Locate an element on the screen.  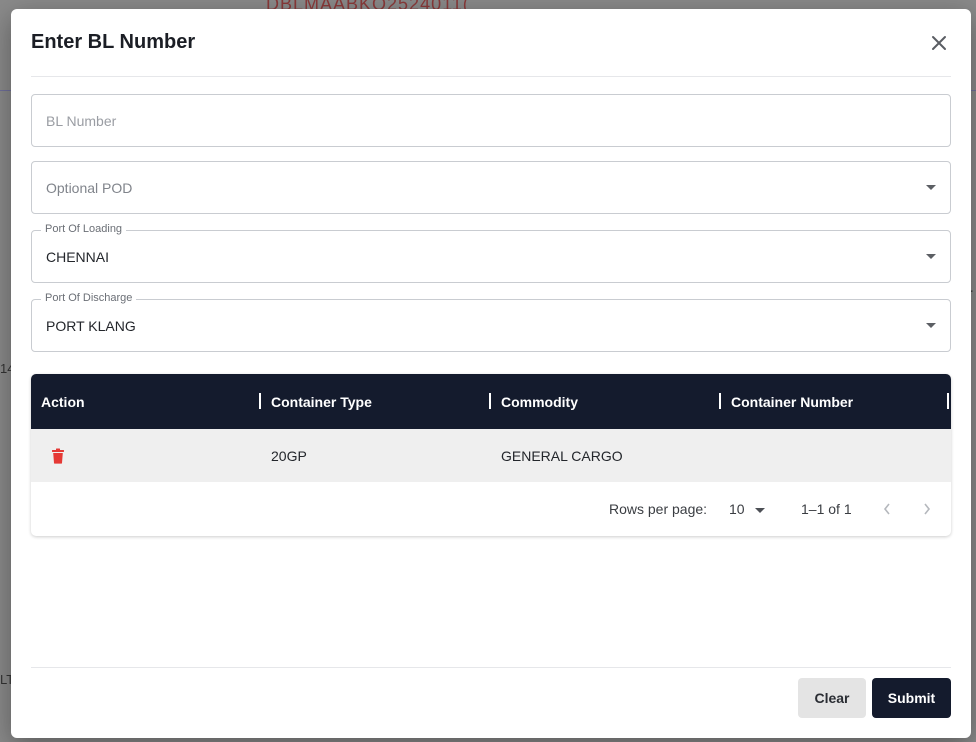
port-of-loading-value: CHENNAI is located at coordinates (78, 256).